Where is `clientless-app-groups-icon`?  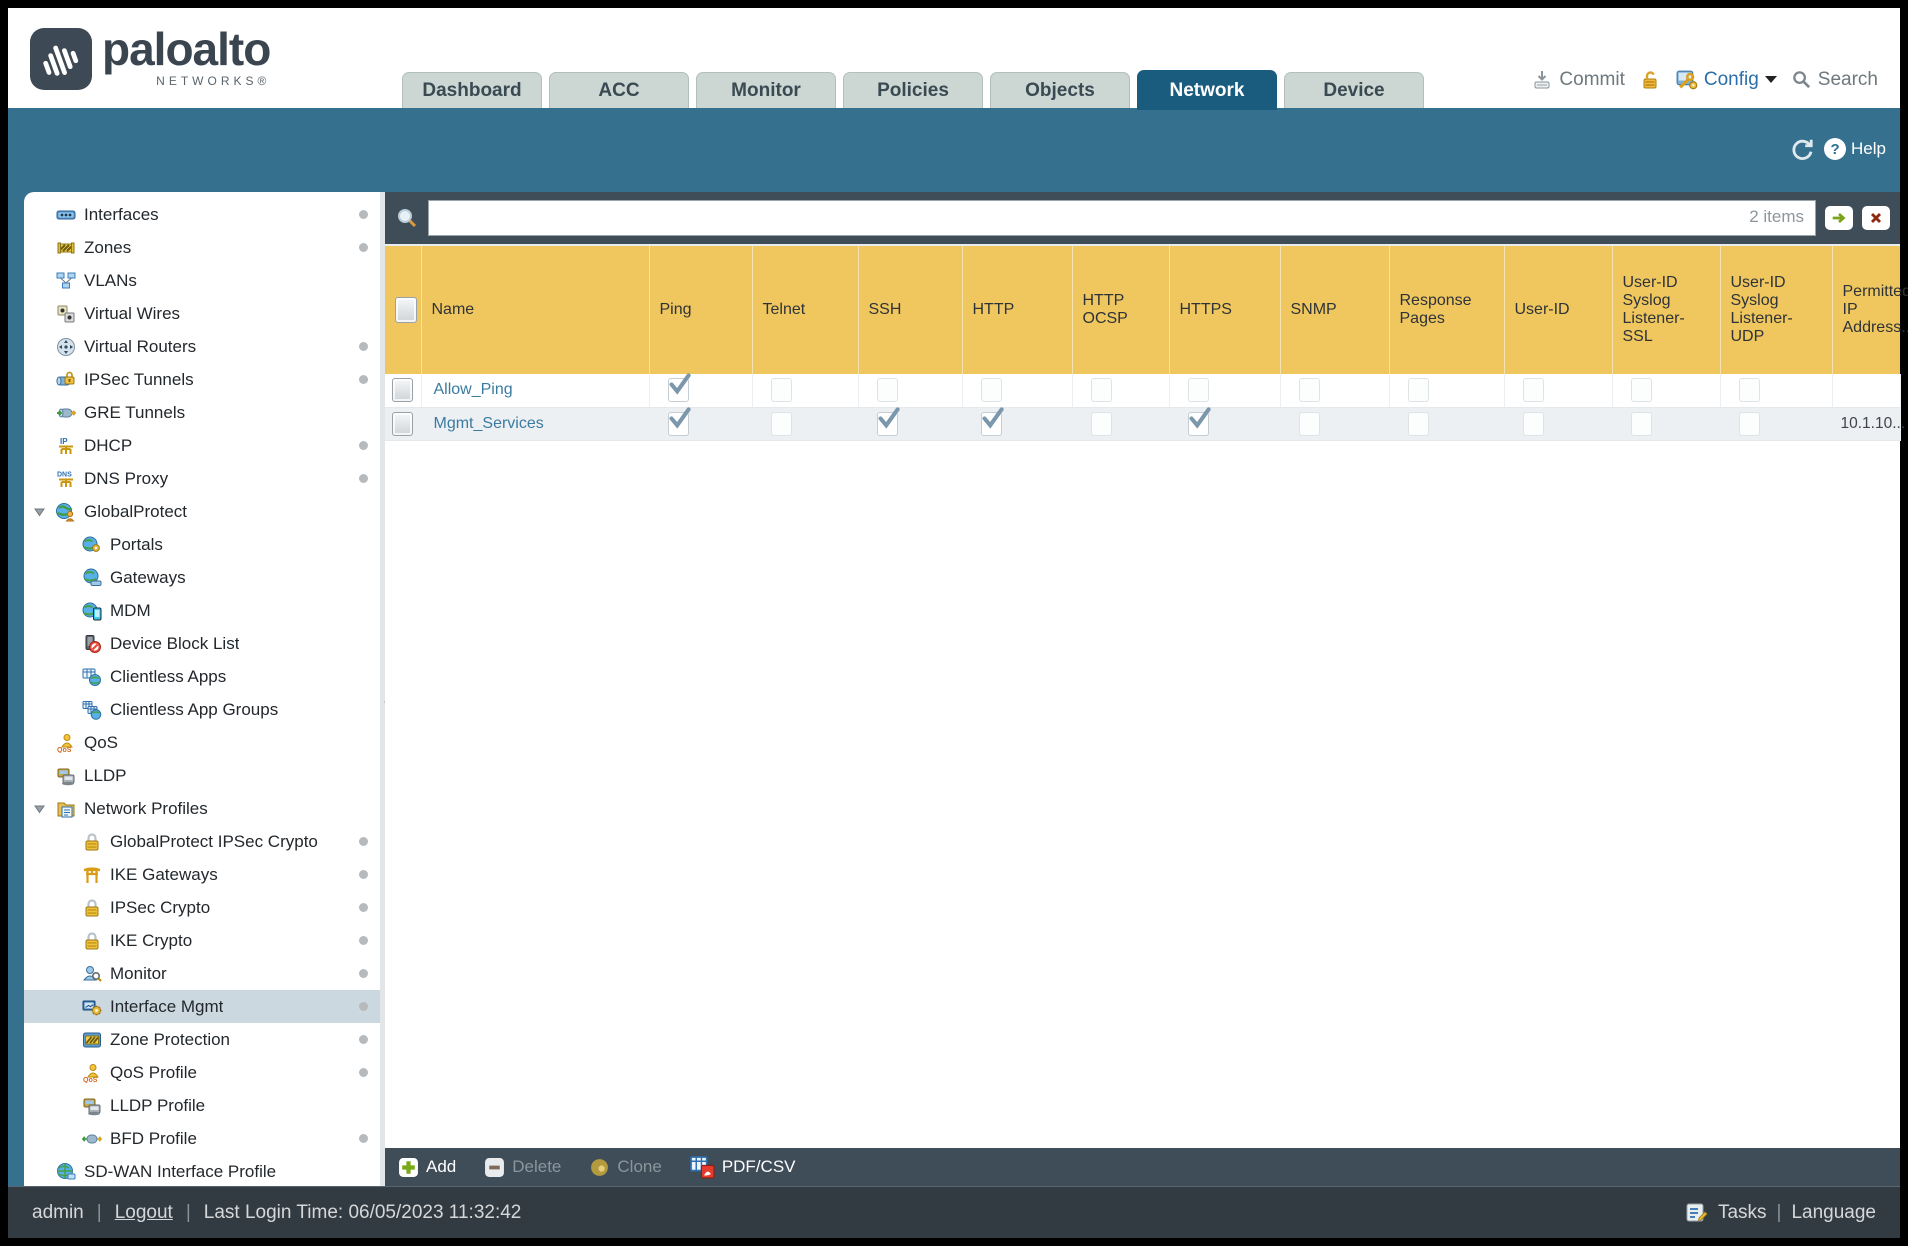
clientless-app-groups-icon is located at coordinates (92, 710).